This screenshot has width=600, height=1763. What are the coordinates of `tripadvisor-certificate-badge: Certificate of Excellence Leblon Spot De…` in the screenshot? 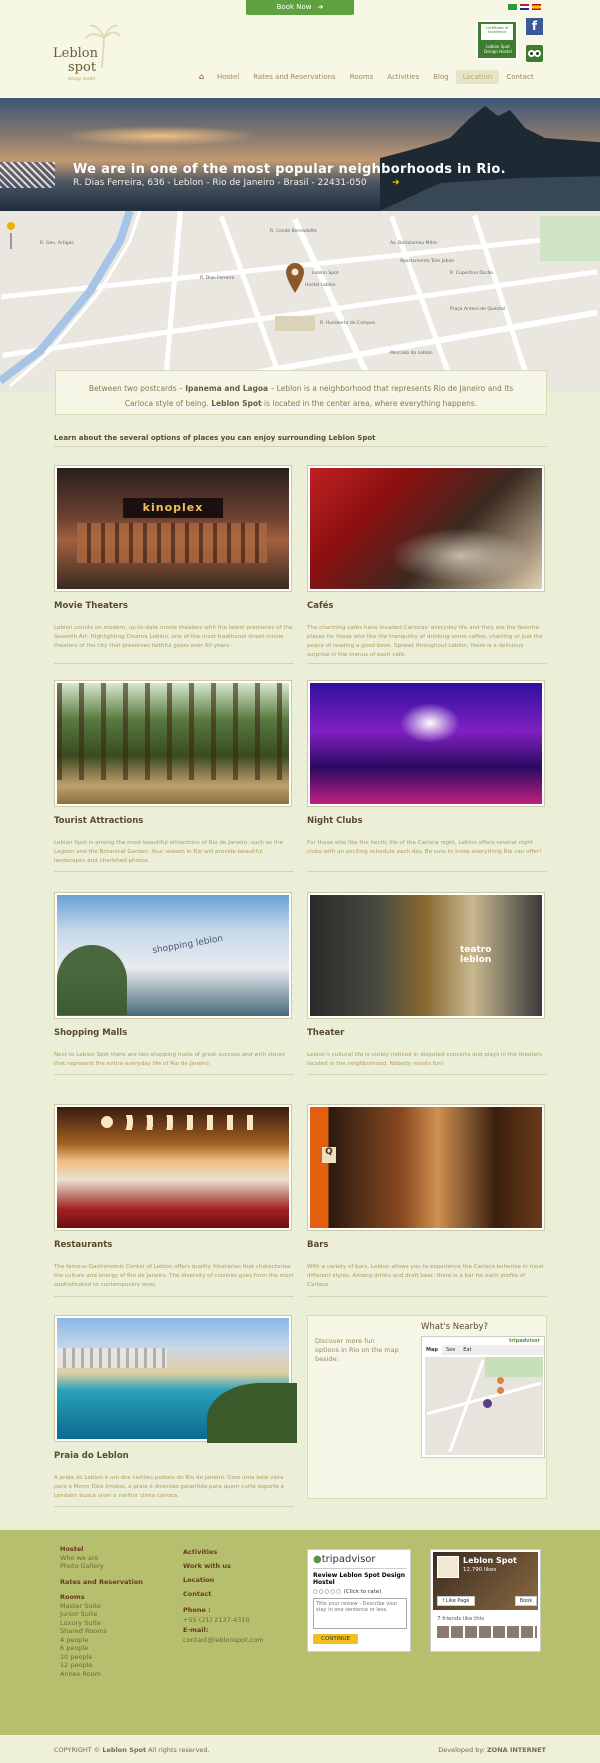 It's located at (497, 40).